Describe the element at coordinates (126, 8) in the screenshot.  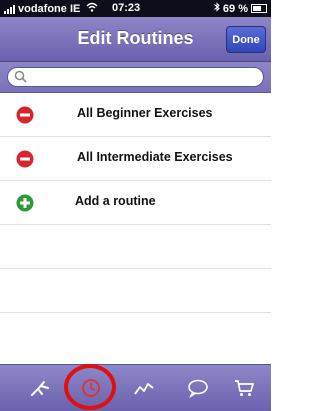
I see `status-time: 07:23` at that location.